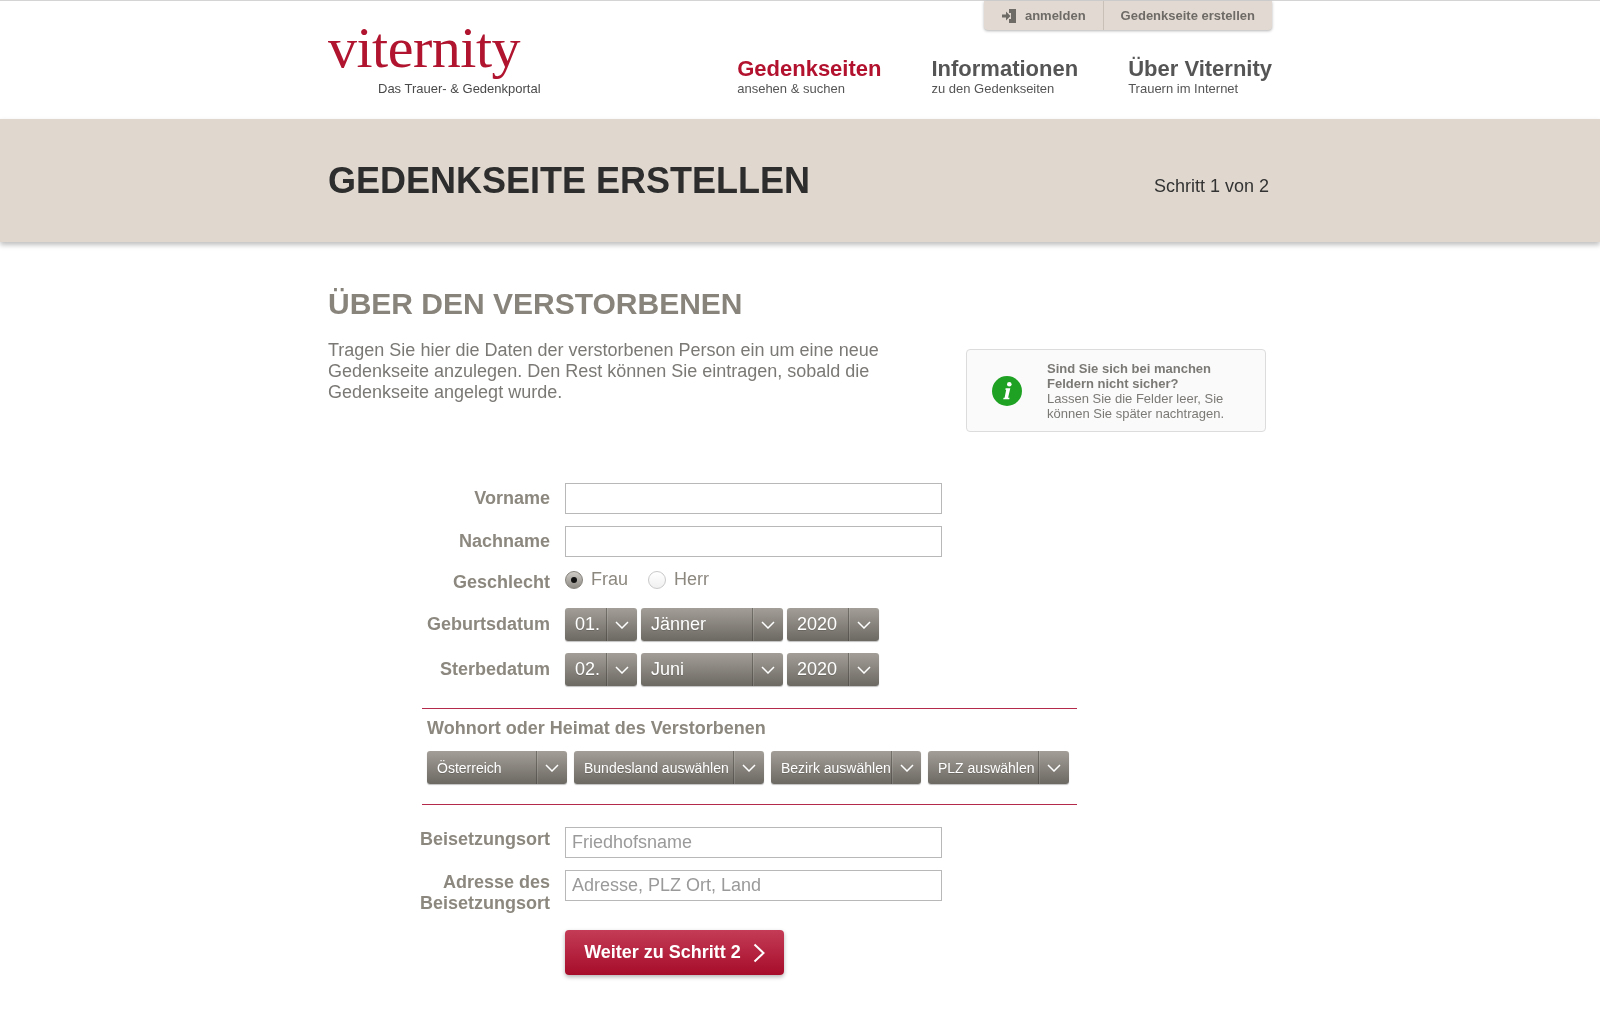 The height and width of the screenshot is (1024, 1600). I want to click on residence-heading: Wohnort oder Heimat des Verstorbenen, so click(597, 728).